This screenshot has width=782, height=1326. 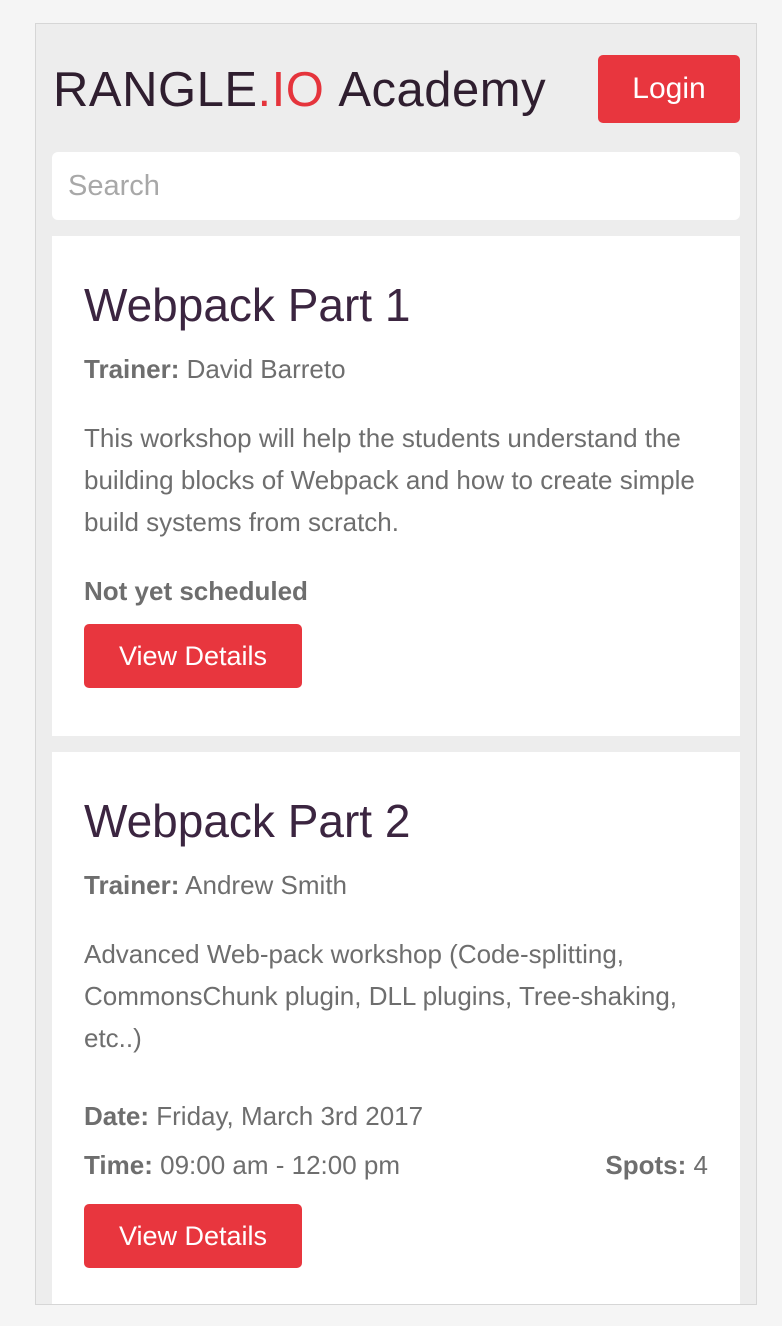 What do you see at coordinates (266, 885) in the screenshot?
I see `trainer-name: Andrew Smith` at bounding box center [266, 885].